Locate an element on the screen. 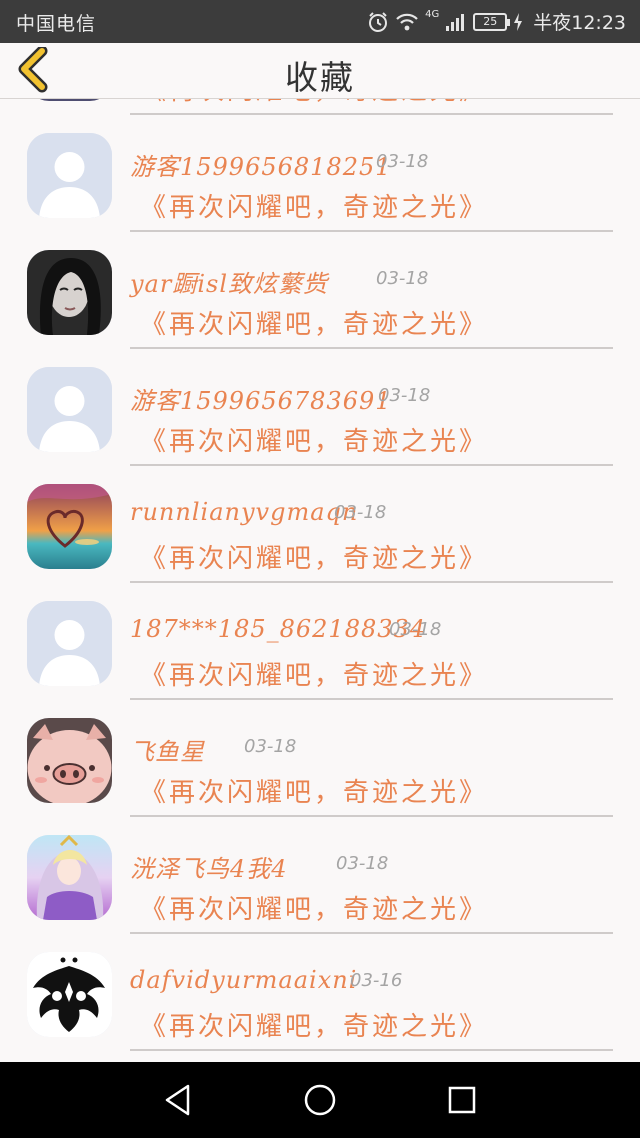 The width and height of the screenshot is (640, 1138). list-item: yar蹰isl致炫蘩赀 03-18 《再次闪耀吧，奇迹之光》 is located at coordinates (320, 290).